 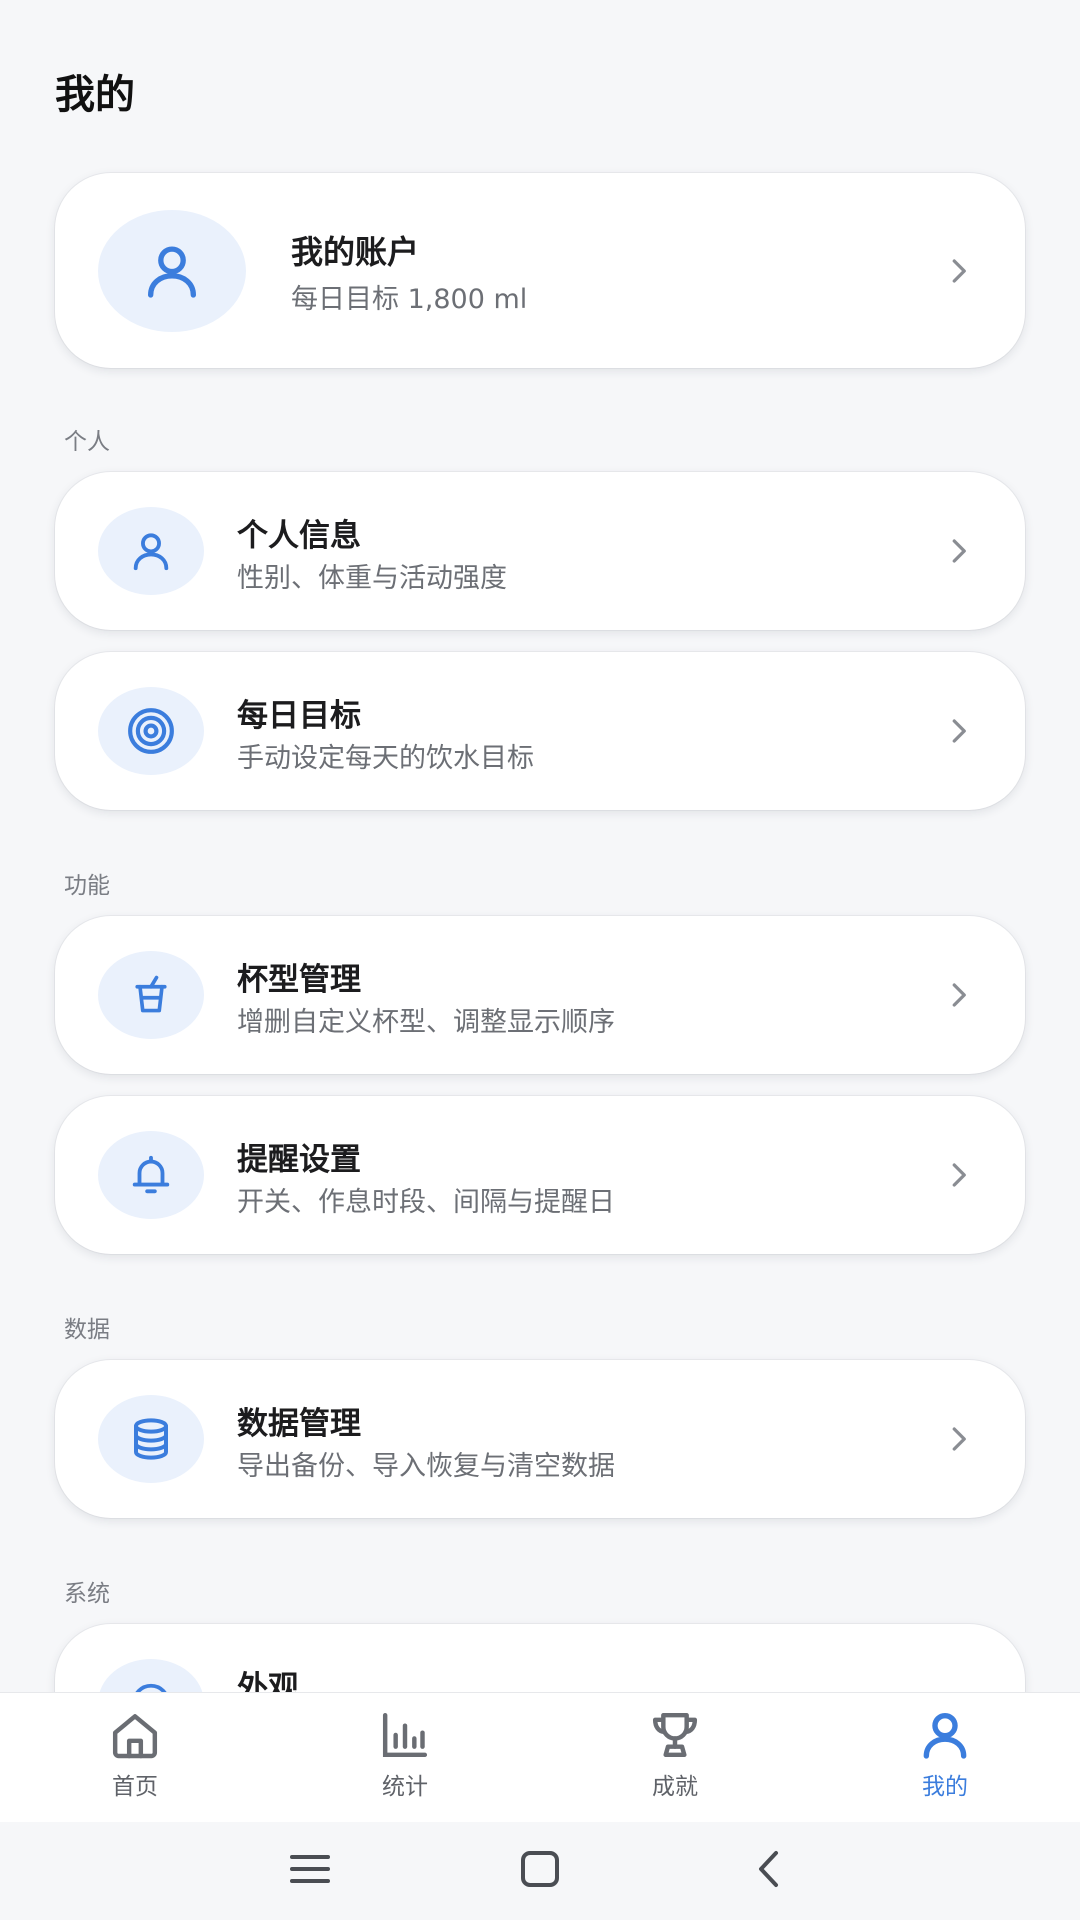 I want to click on database-icon-bg, so click(x=151, y=1439).